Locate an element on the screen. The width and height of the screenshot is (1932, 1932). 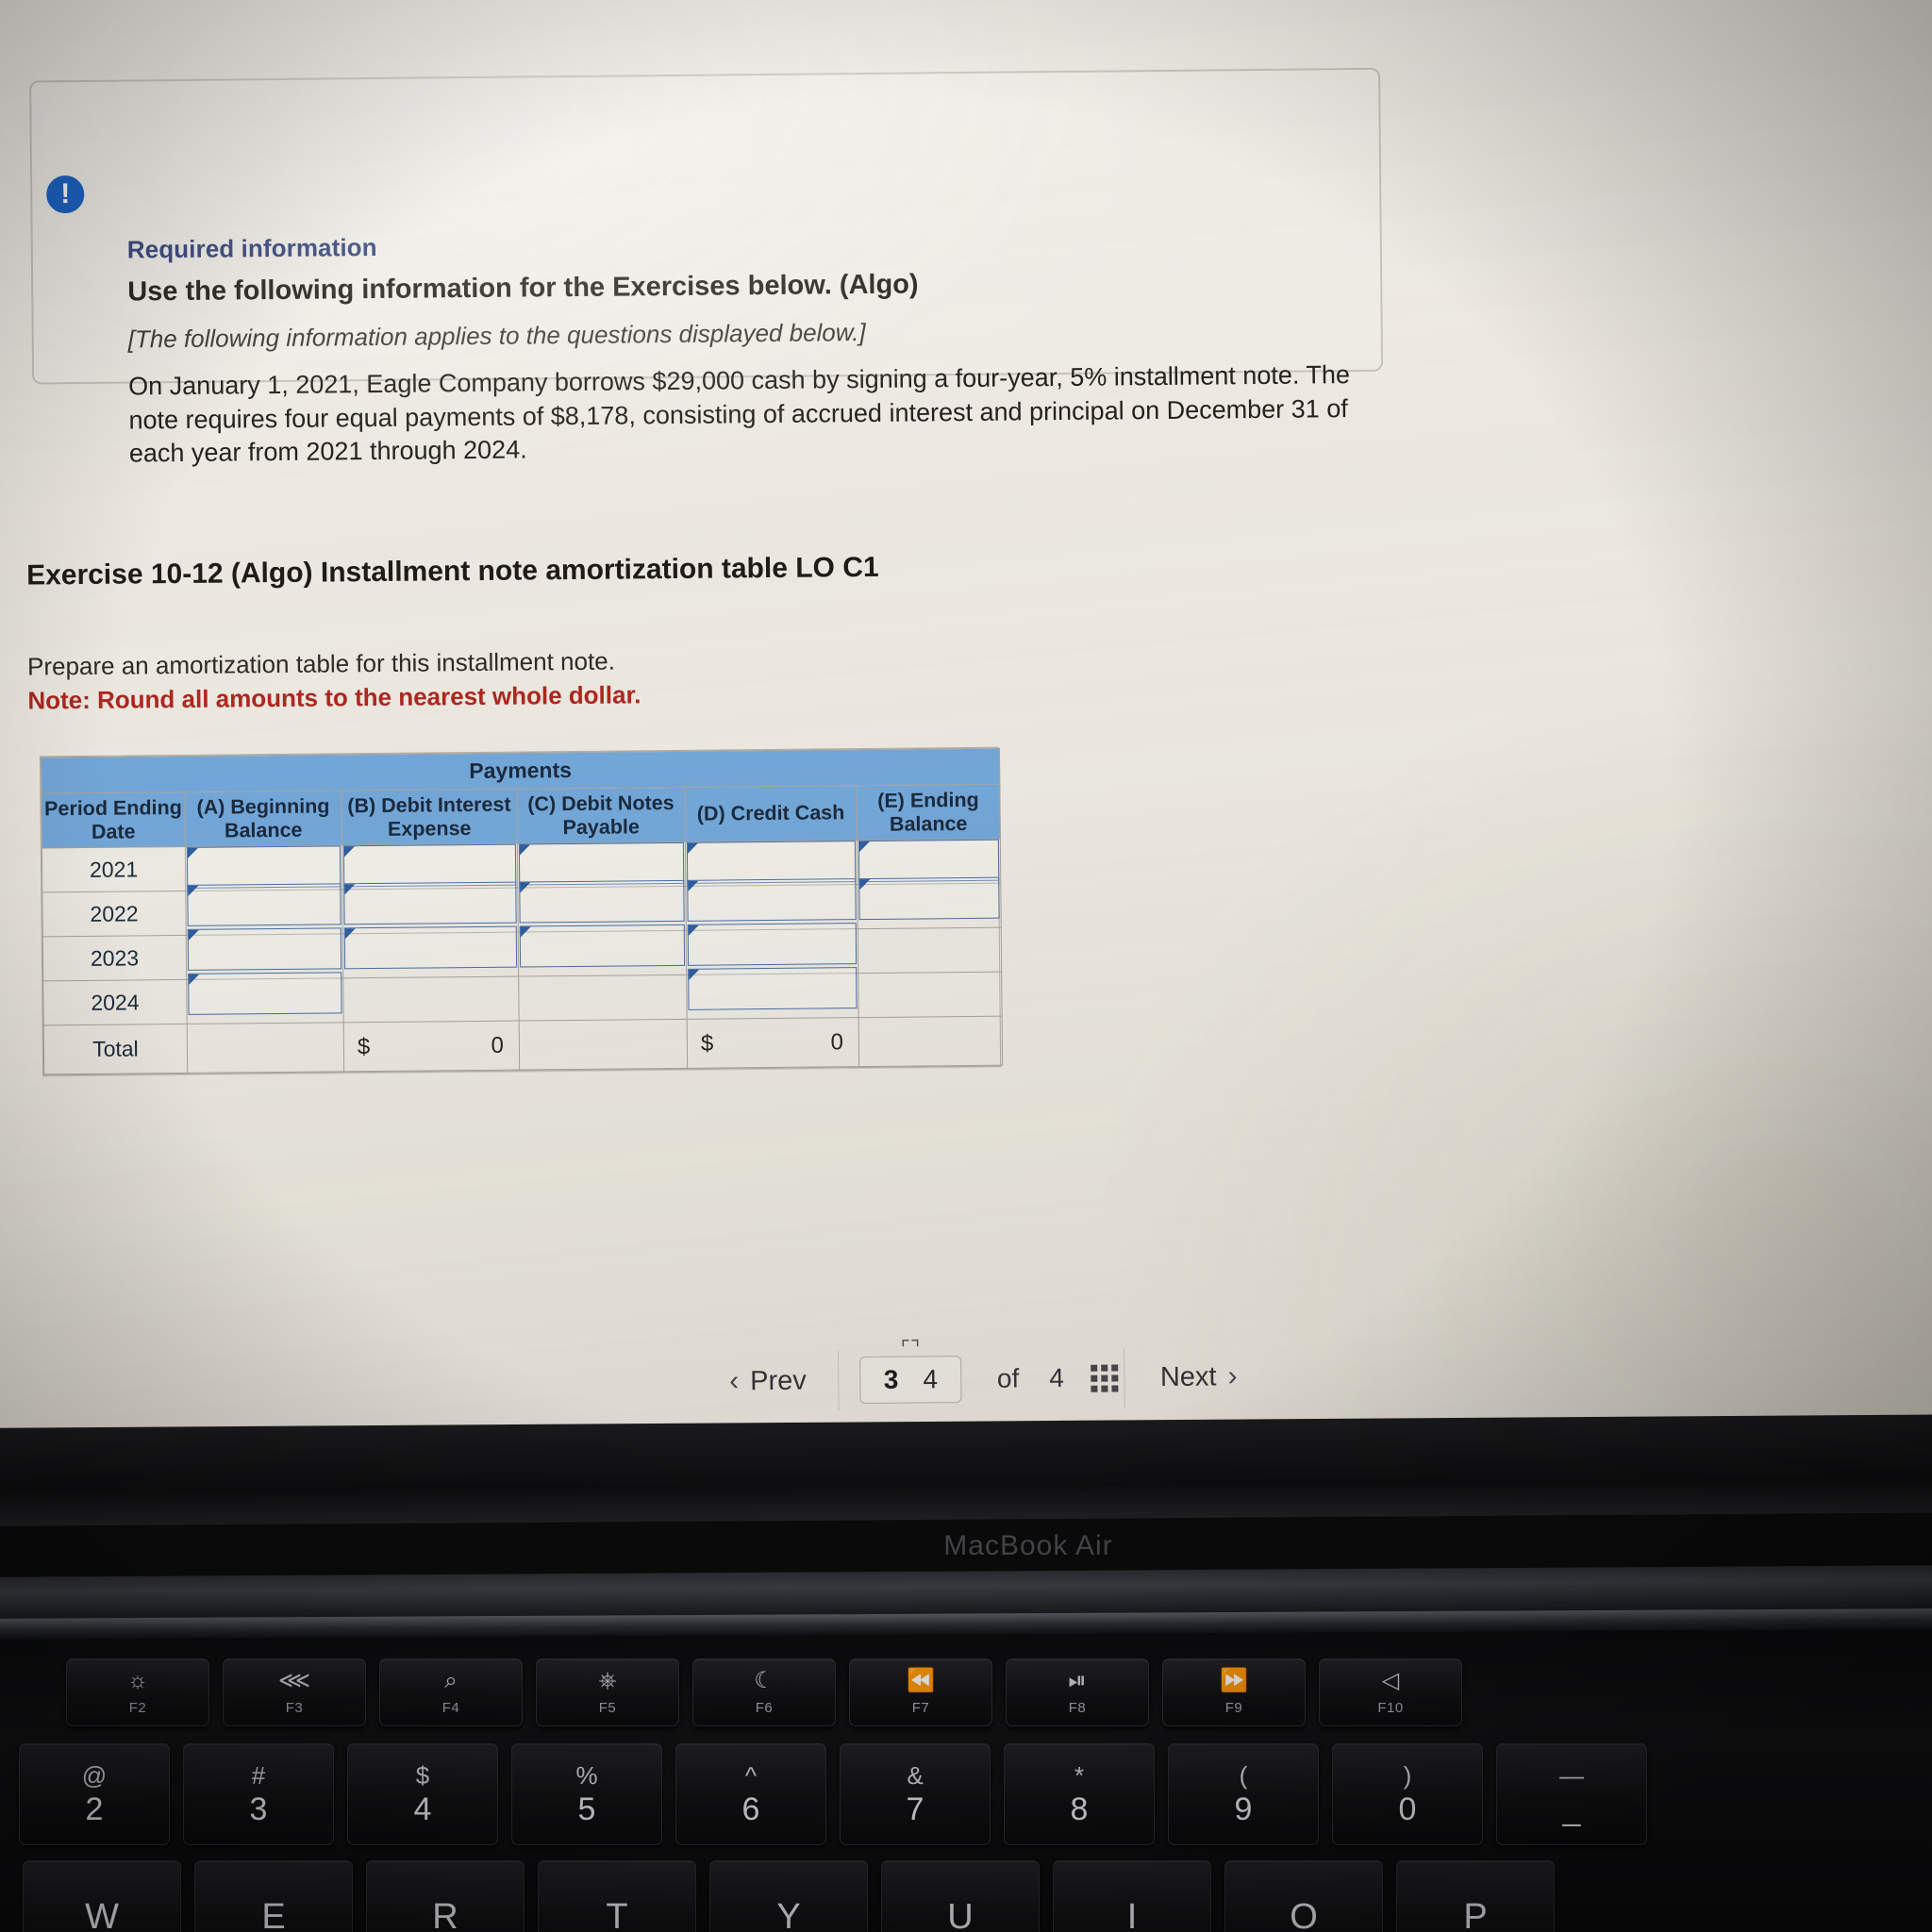
period-label-2023: 2023 is located at coordinates (115, 958).